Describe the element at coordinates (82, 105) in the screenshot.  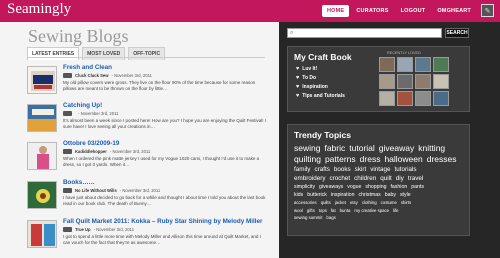
I see `post-title: Catching Up!` at that location.